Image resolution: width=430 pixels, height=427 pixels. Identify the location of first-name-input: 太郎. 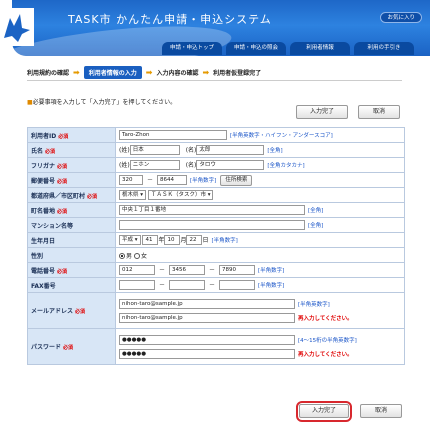
(230, 150).